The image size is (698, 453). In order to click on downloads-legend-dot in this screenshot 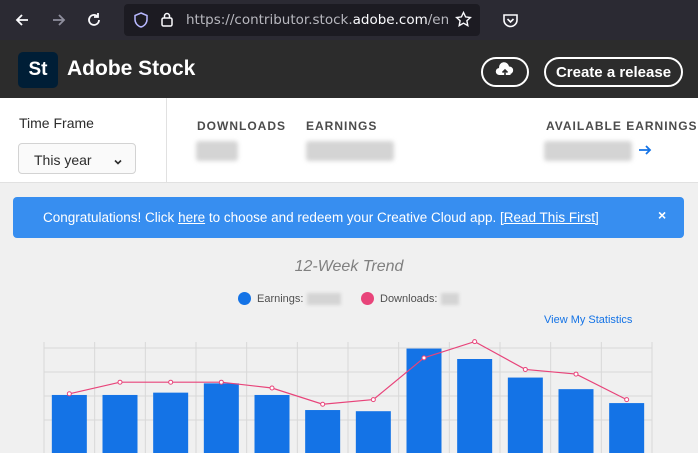, I will do `click(367, 298)`.